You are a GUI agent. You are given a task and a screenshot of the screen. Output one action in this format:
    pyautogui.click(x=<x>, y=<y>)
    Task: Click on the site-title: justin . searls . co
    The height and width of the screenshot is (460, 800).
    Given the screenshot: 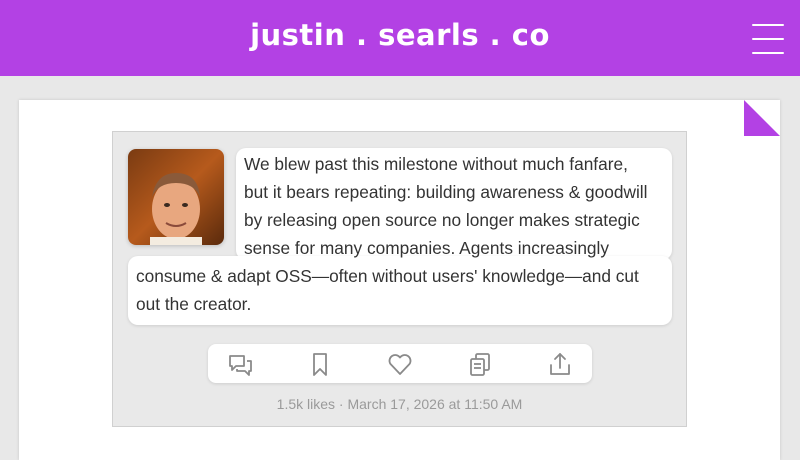 What is the action you would take?
    pyautogui.click(x=400, y=35)
    